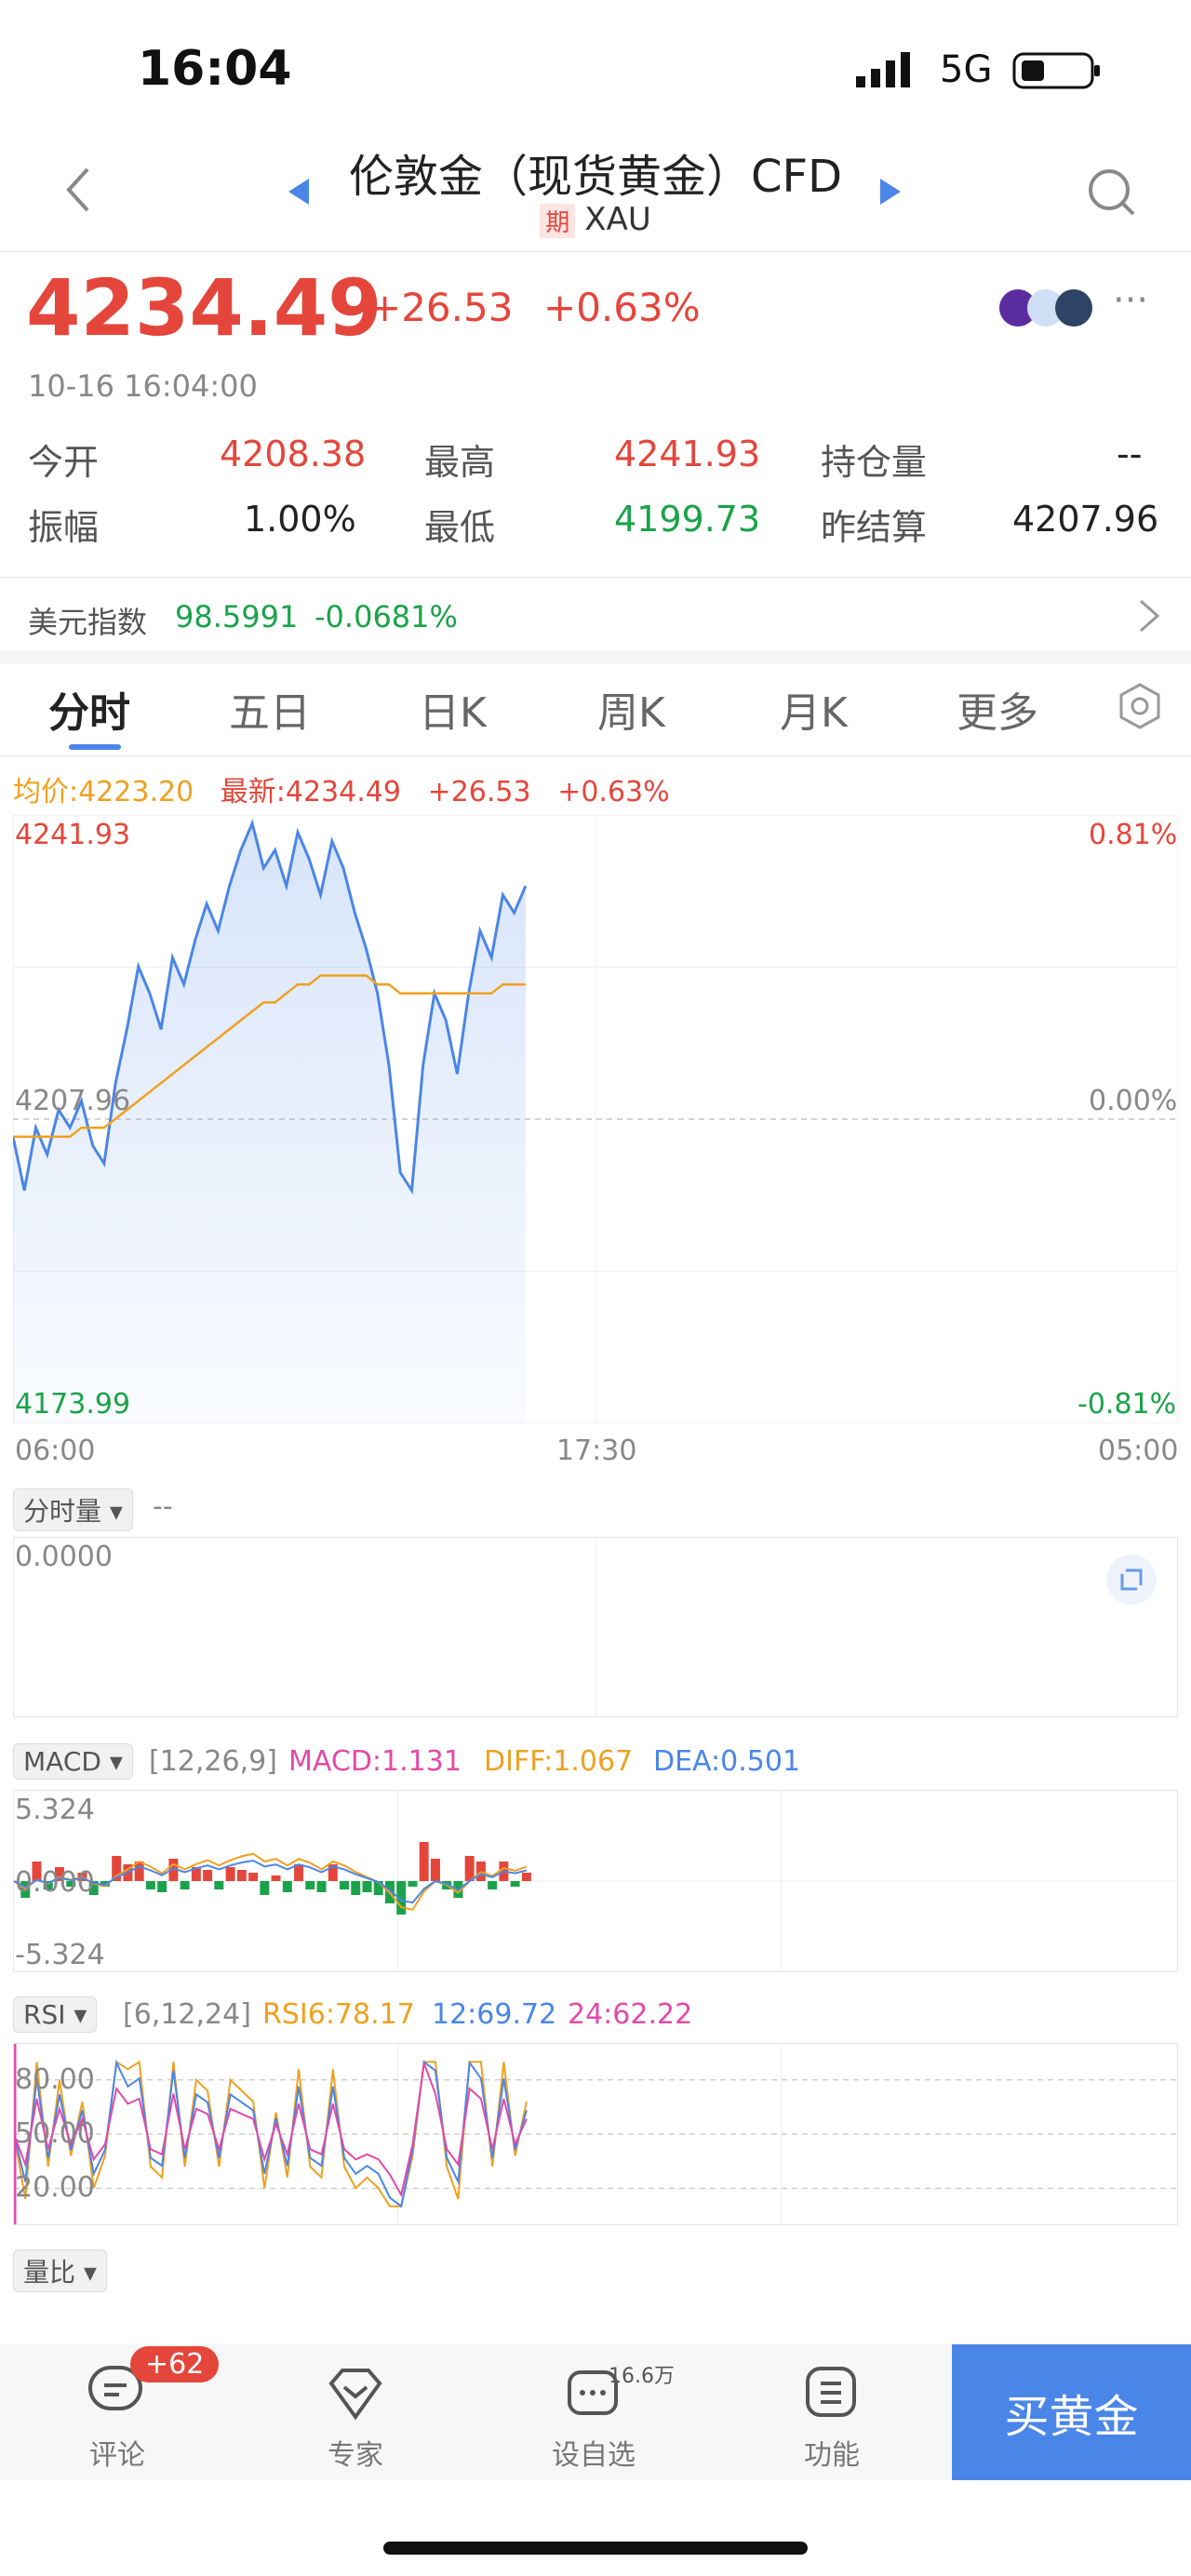 This screenshot has width=1191, height=2576. I want to click on expert-button: 专家, so click(355, 2415).